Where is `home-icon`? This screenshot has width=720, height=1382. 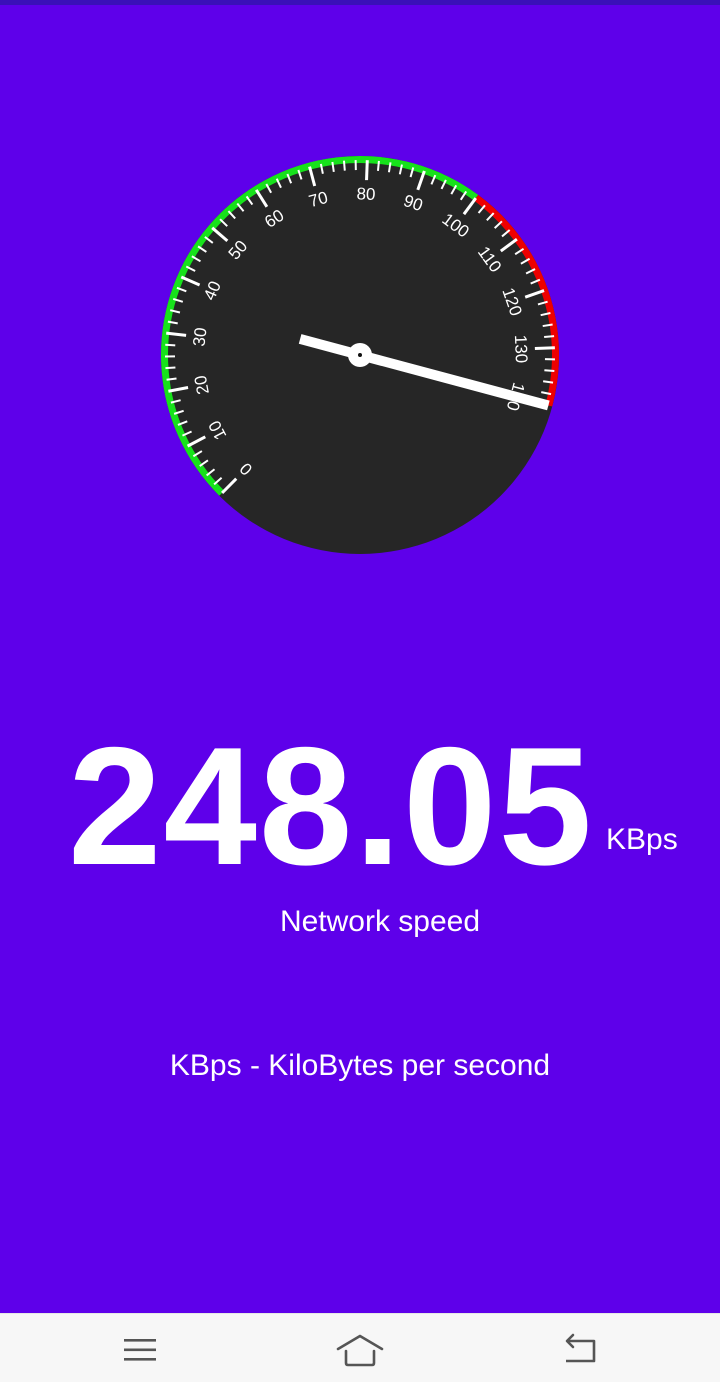 home-icon is located at coordinates (360, 1350).